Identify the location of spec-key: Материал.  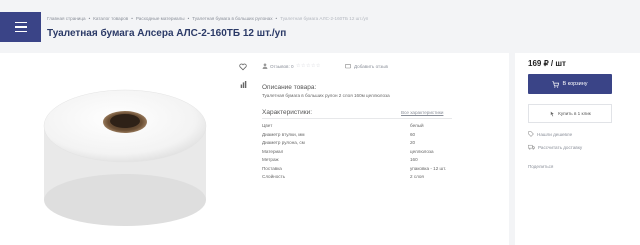
(273, 151).